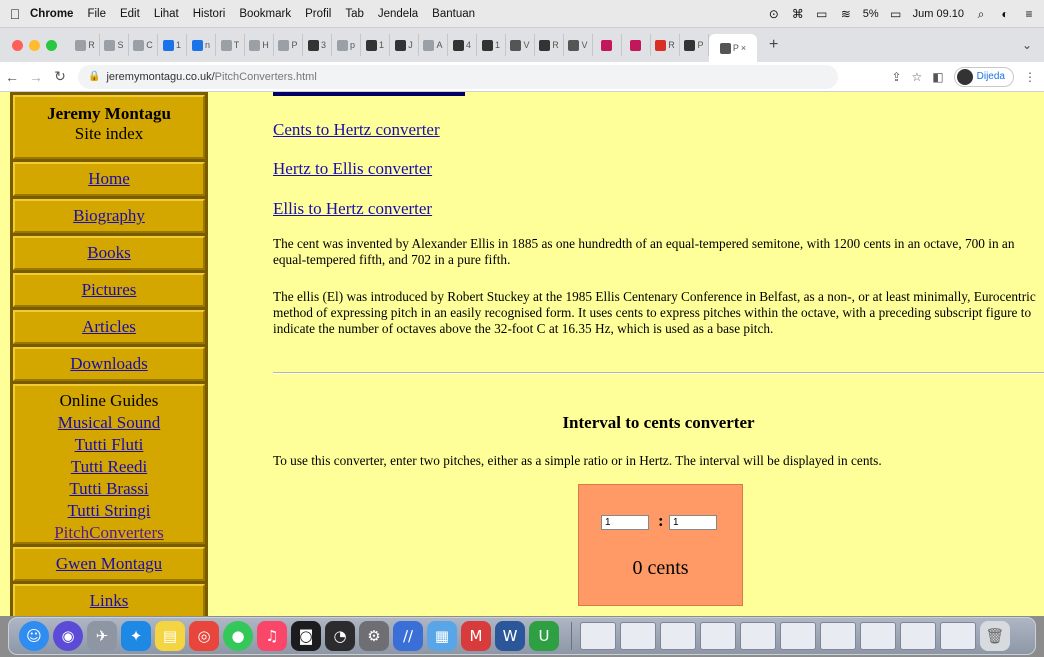  What do you see at coordinates (374, 636) in the screenshot?
I see `settings-icon: ⚙` at bounding box center [374, 636].